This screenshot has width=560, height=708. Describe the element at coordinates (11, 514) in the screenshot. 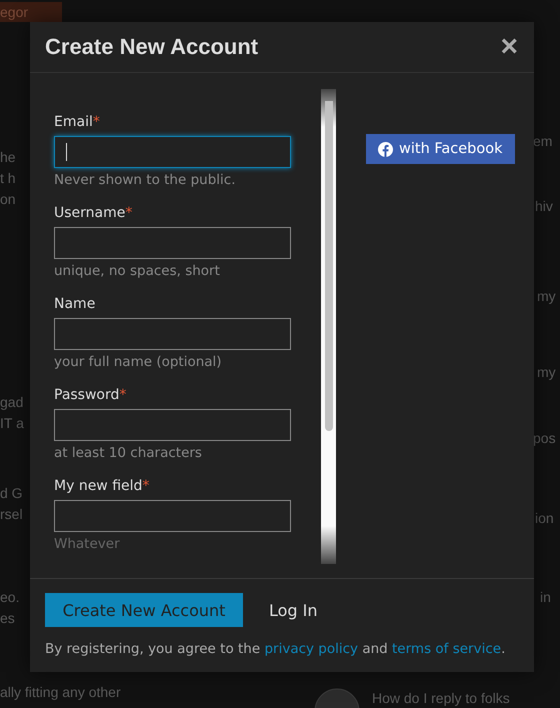

I see `background-text: rsel` at that location.